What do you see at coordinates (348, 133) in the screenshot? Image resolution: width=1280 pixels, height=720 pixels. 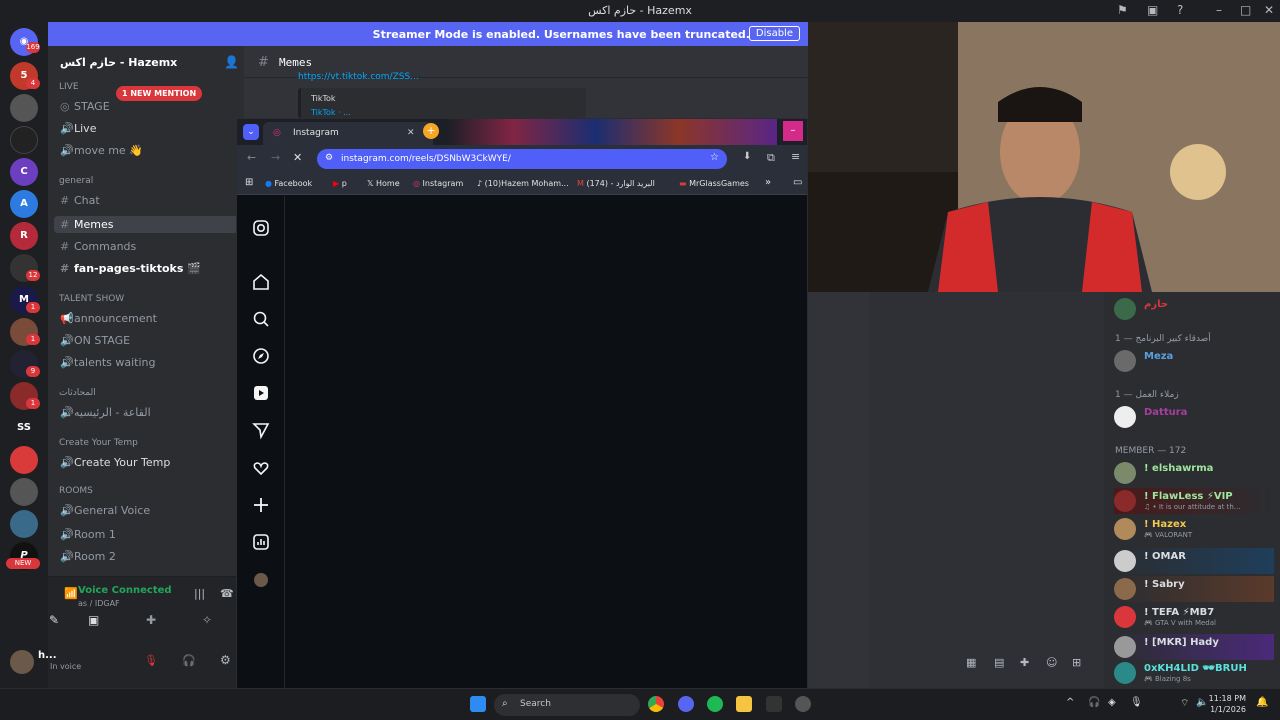 I see `browser-tab-instagram: ◎ Instagram ✕` at bounding box center [348, 133].